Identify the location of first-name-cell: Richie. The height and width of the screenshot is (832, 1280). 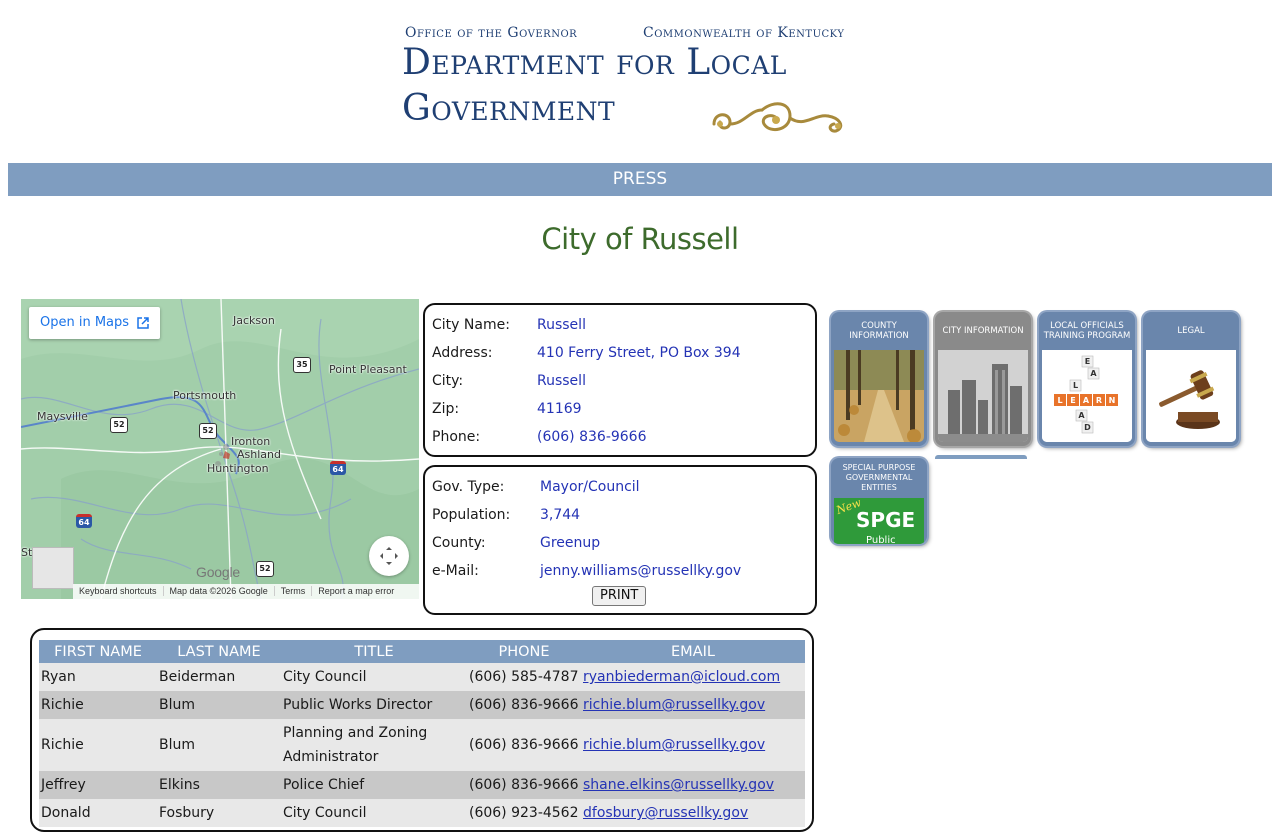
(98, 705).